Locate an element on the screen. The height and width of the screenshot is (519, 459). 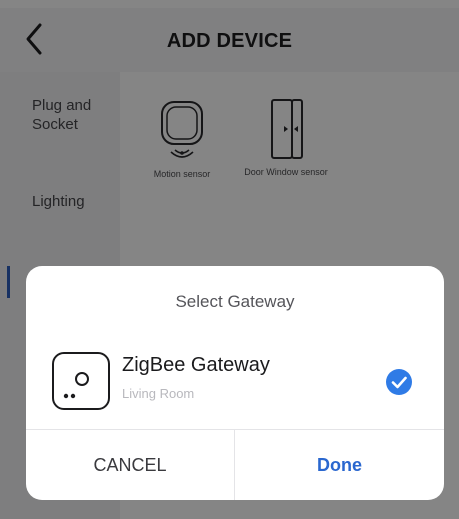
gateway-option-row: ZigBee Gateway Living Room is located at coordinates (235, 381).